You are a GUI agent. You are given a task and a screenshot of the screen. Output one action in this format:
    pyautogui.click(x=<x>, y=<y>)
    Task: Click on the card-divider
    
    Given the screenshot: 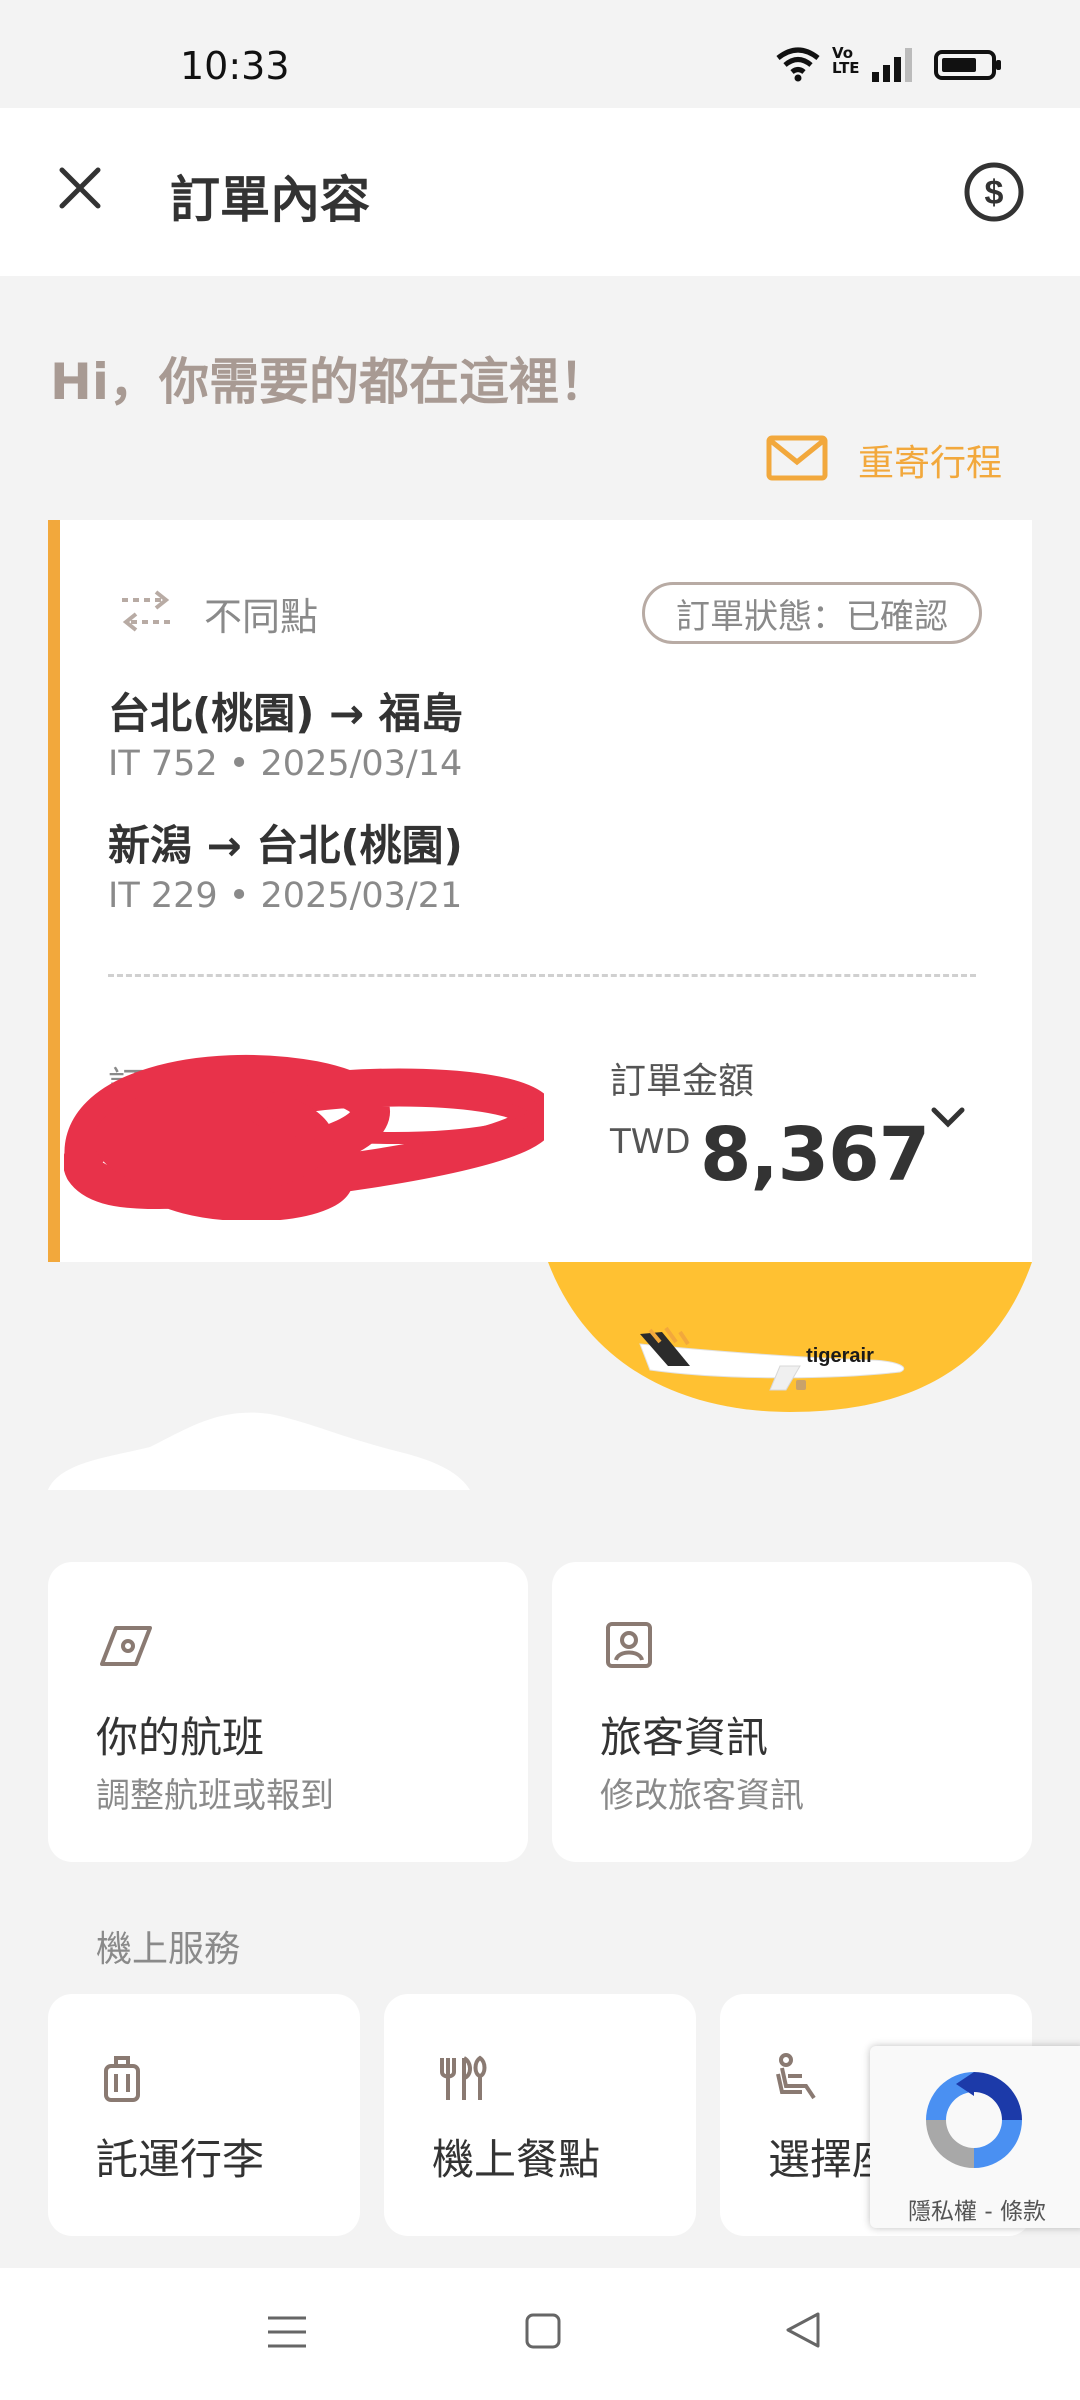 What is the action you would take?
    pyautogui.click(x=542, y=975)
    